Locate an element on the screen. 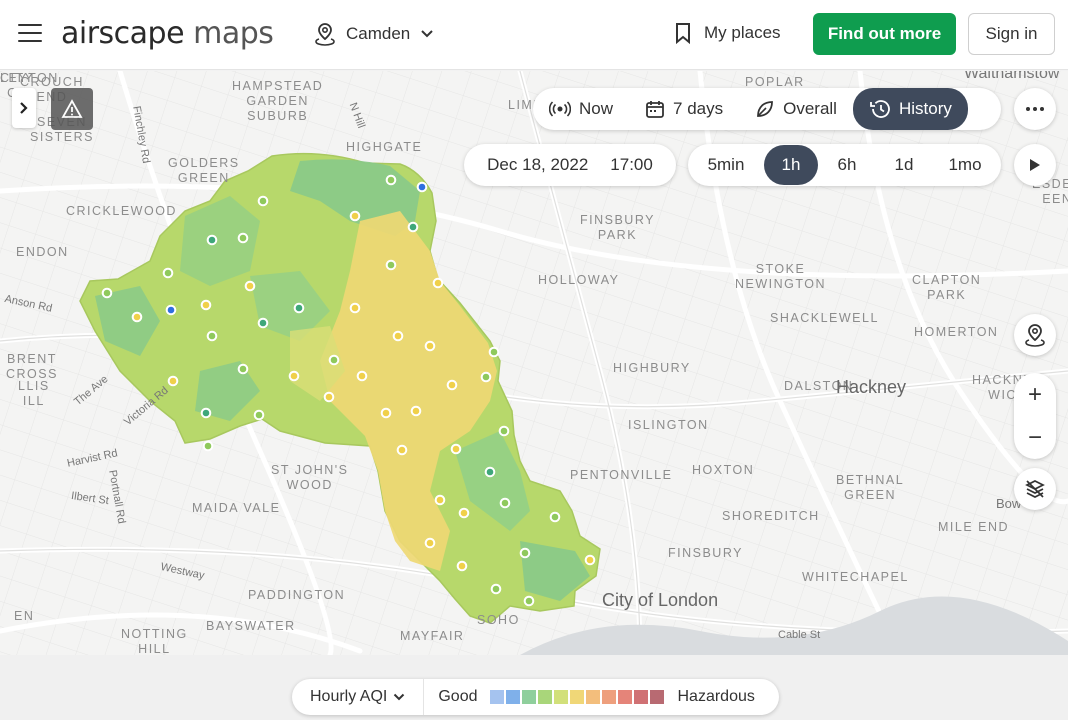 The width and height of the screenshot is (1068, 720). history-time: 17:00 is located at coordinates (631, 165).